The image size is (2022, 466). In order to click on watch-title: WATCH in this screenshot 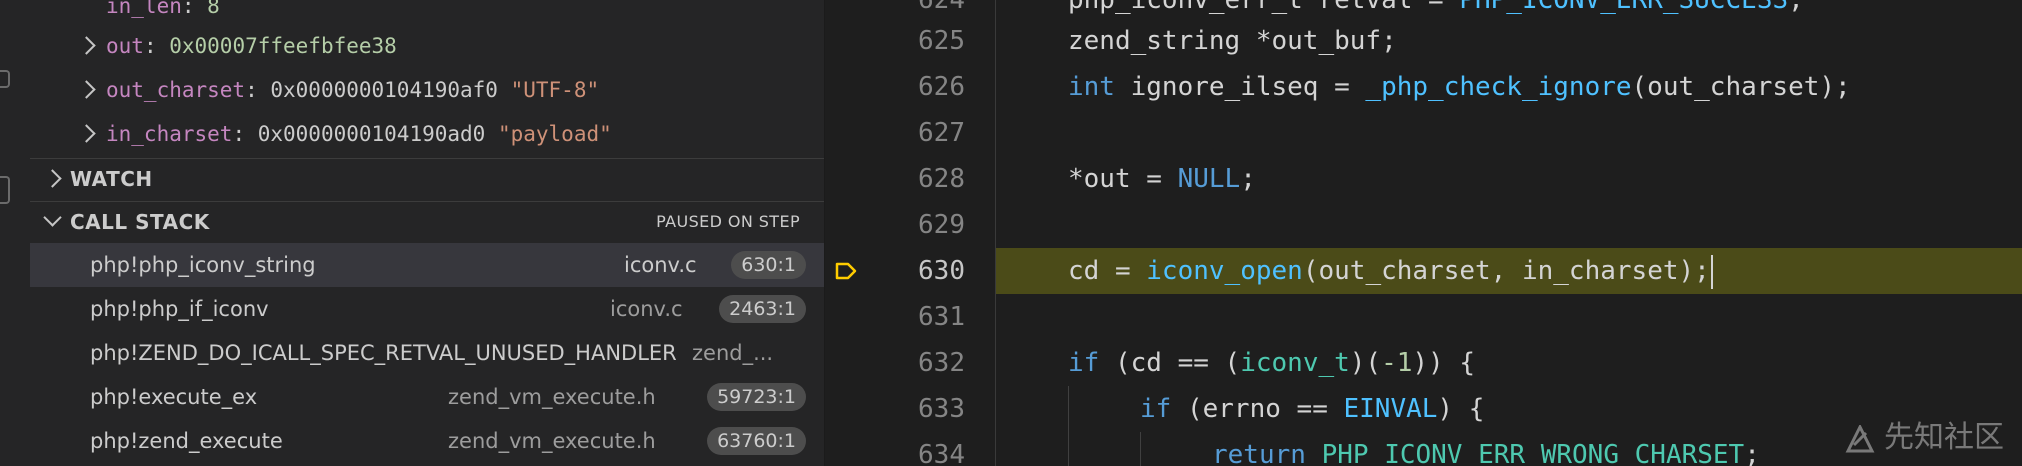, I will do `click(111, 179)`.